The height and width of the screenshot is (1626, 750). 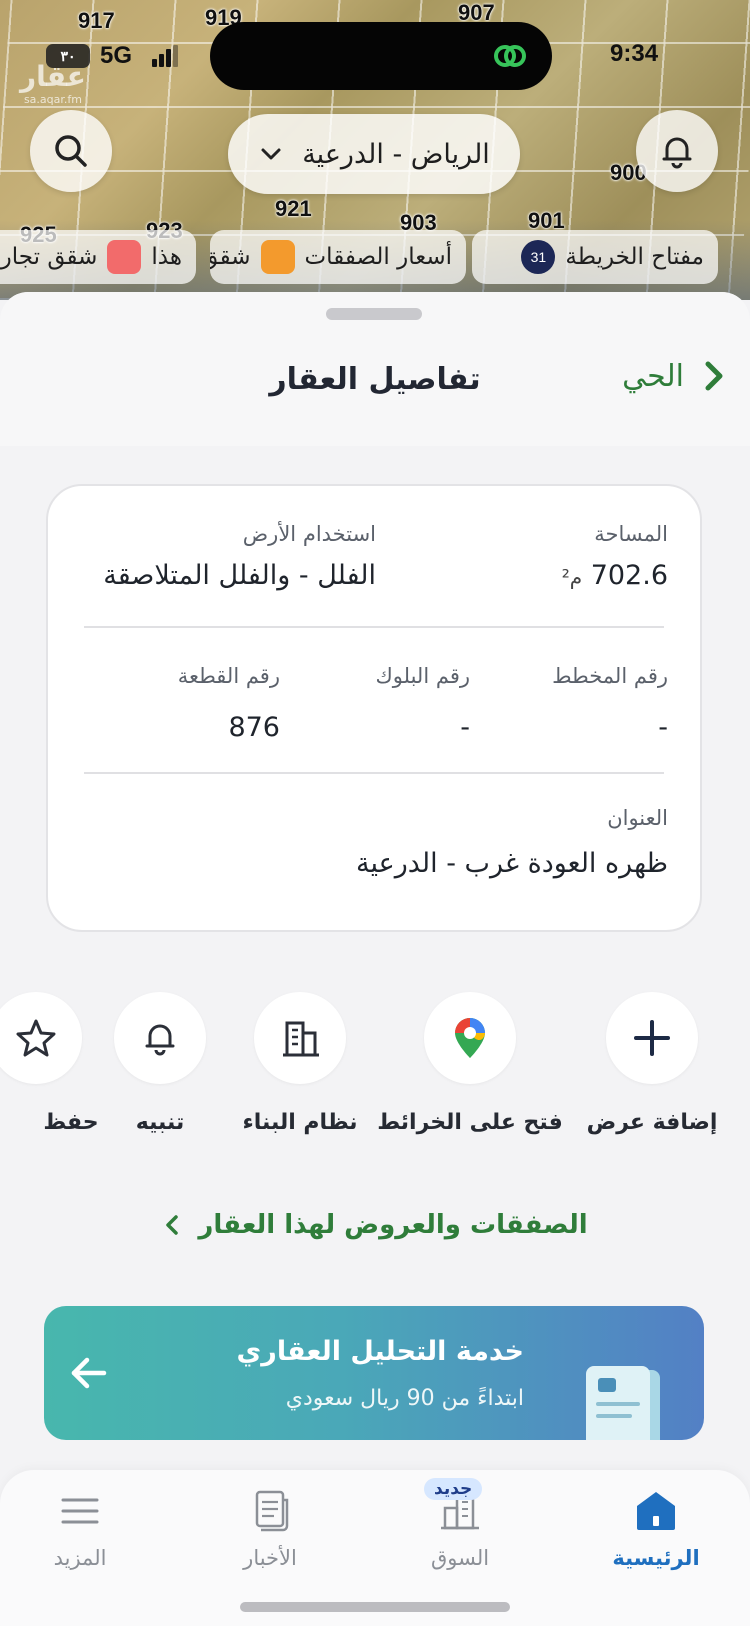 I want to click on plot-number-label: رقم القطعة, so click(x=228, y=676).